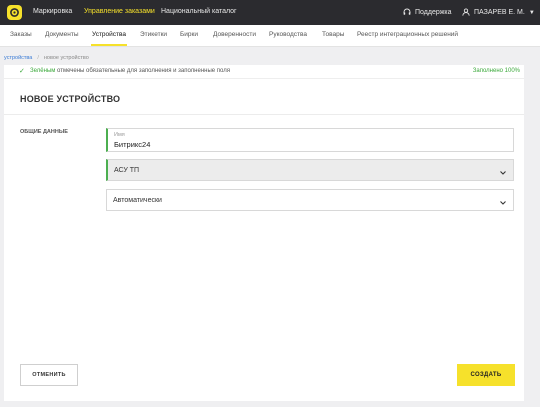  I want to click on type-select-value: АСУ ТП, so click(127, 170).